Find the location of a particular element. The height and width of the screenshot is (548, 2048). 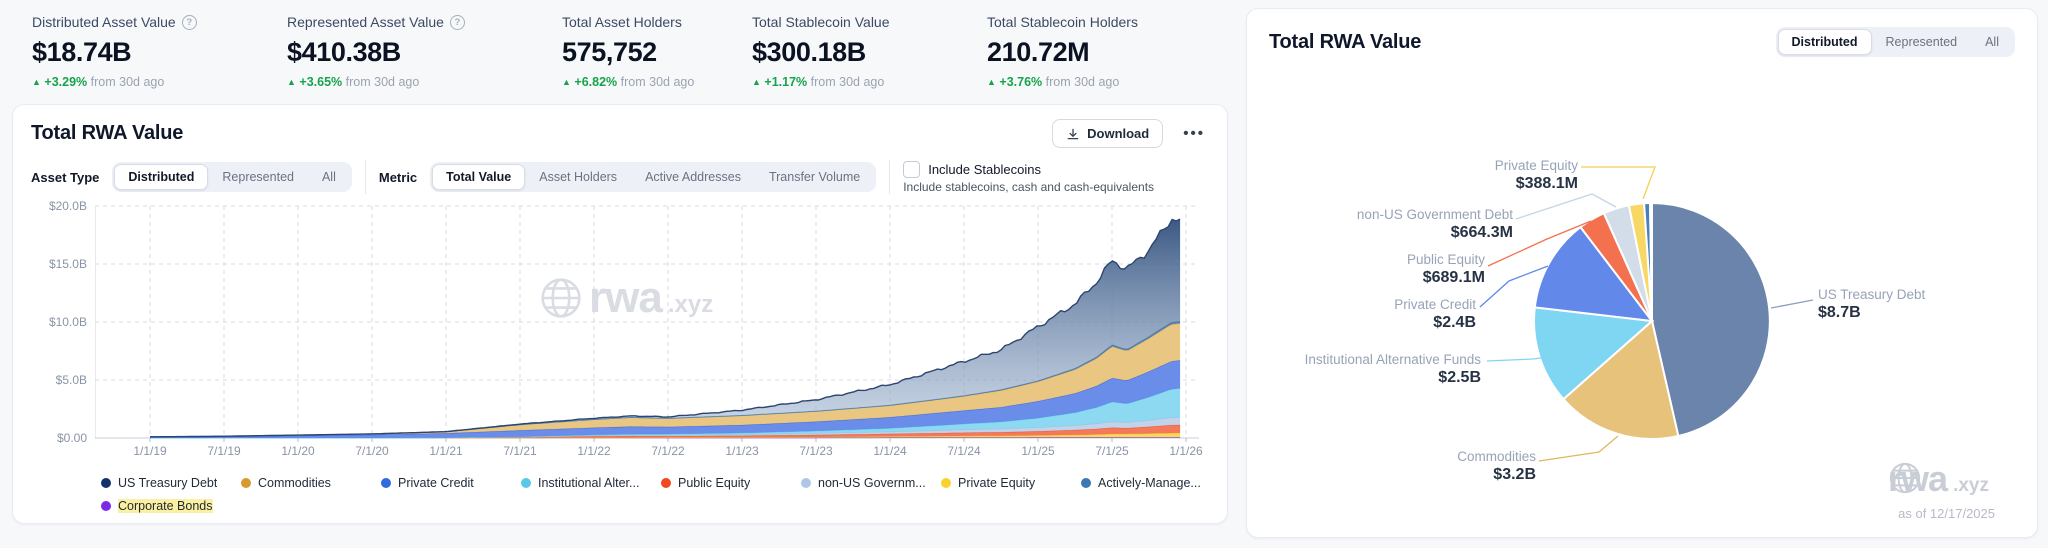

x-axis-tick-label: 1/1/23 is located at coordinates (742, 451).